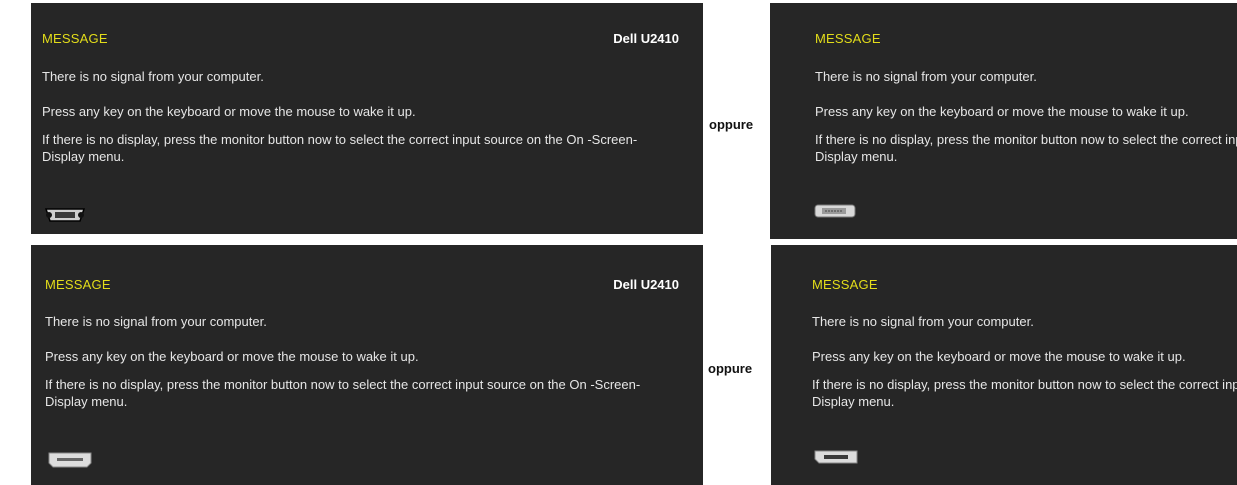  I want to click on vga-connector-icon, so click(65, 215).